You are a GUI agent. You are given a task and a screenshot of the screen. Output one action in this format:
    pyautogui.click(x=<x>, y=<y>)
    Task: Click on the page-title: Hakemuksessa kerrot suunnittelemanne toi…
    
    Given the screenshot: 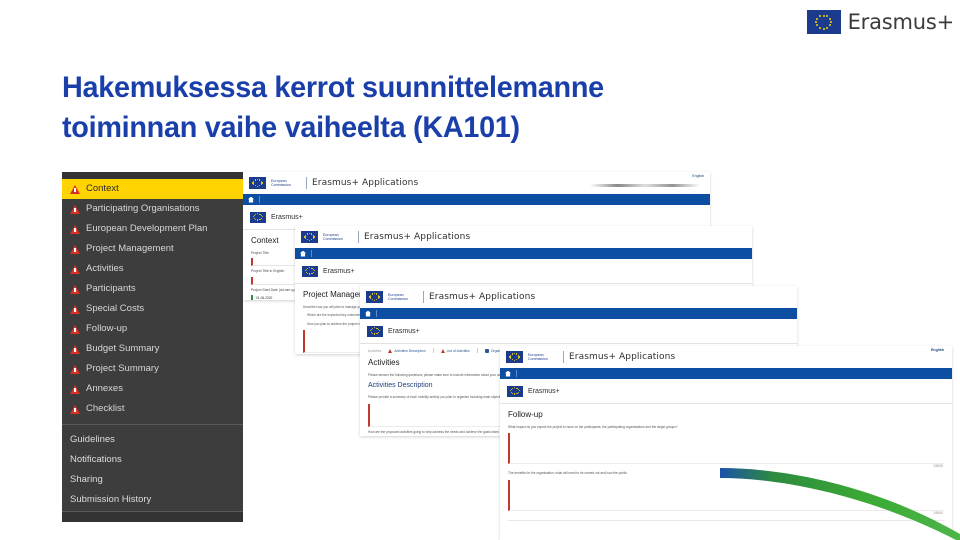 What is the action you would take?
    pyautogui.click(x=427, y=108)
    